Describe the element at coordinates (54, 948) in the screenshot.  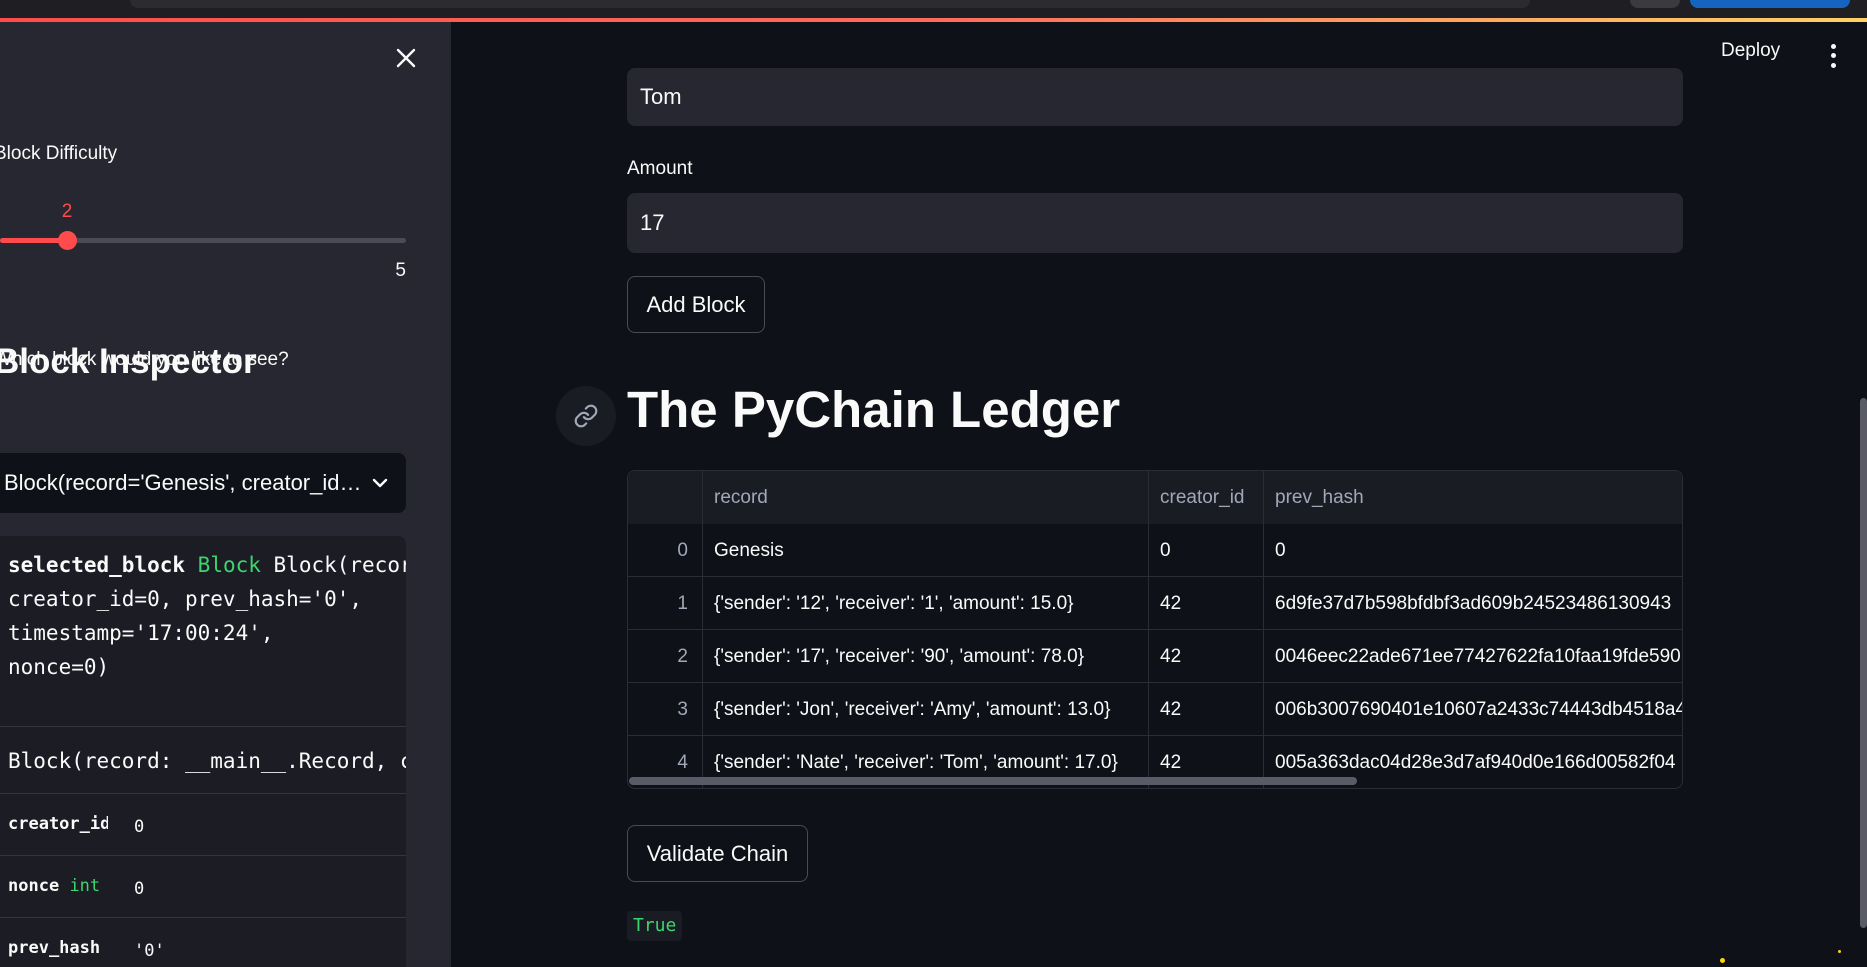
I see `attr-name: prev_hash str` at that location.